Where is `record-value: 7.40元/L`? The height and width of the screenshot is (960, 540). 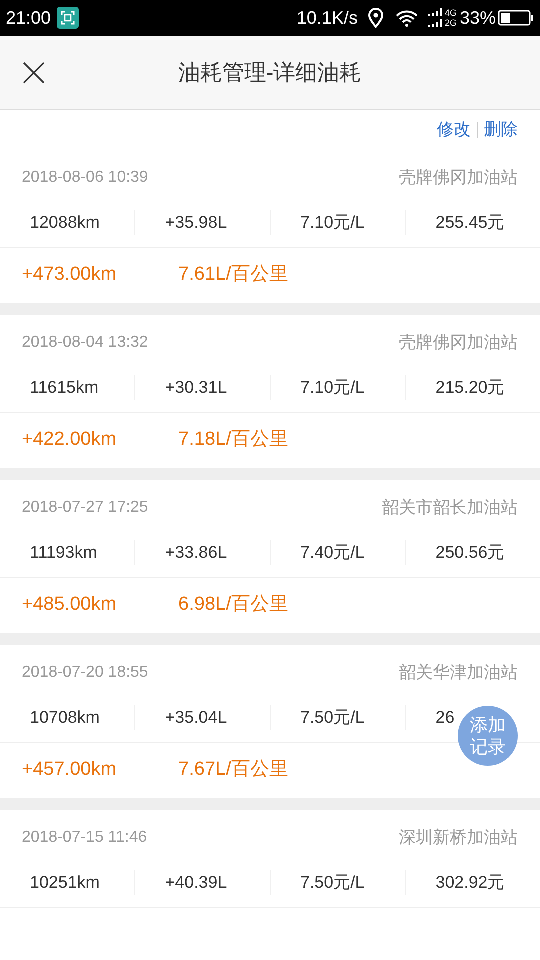 record-value: 7.40元/L is located at coordinates (332, 553).